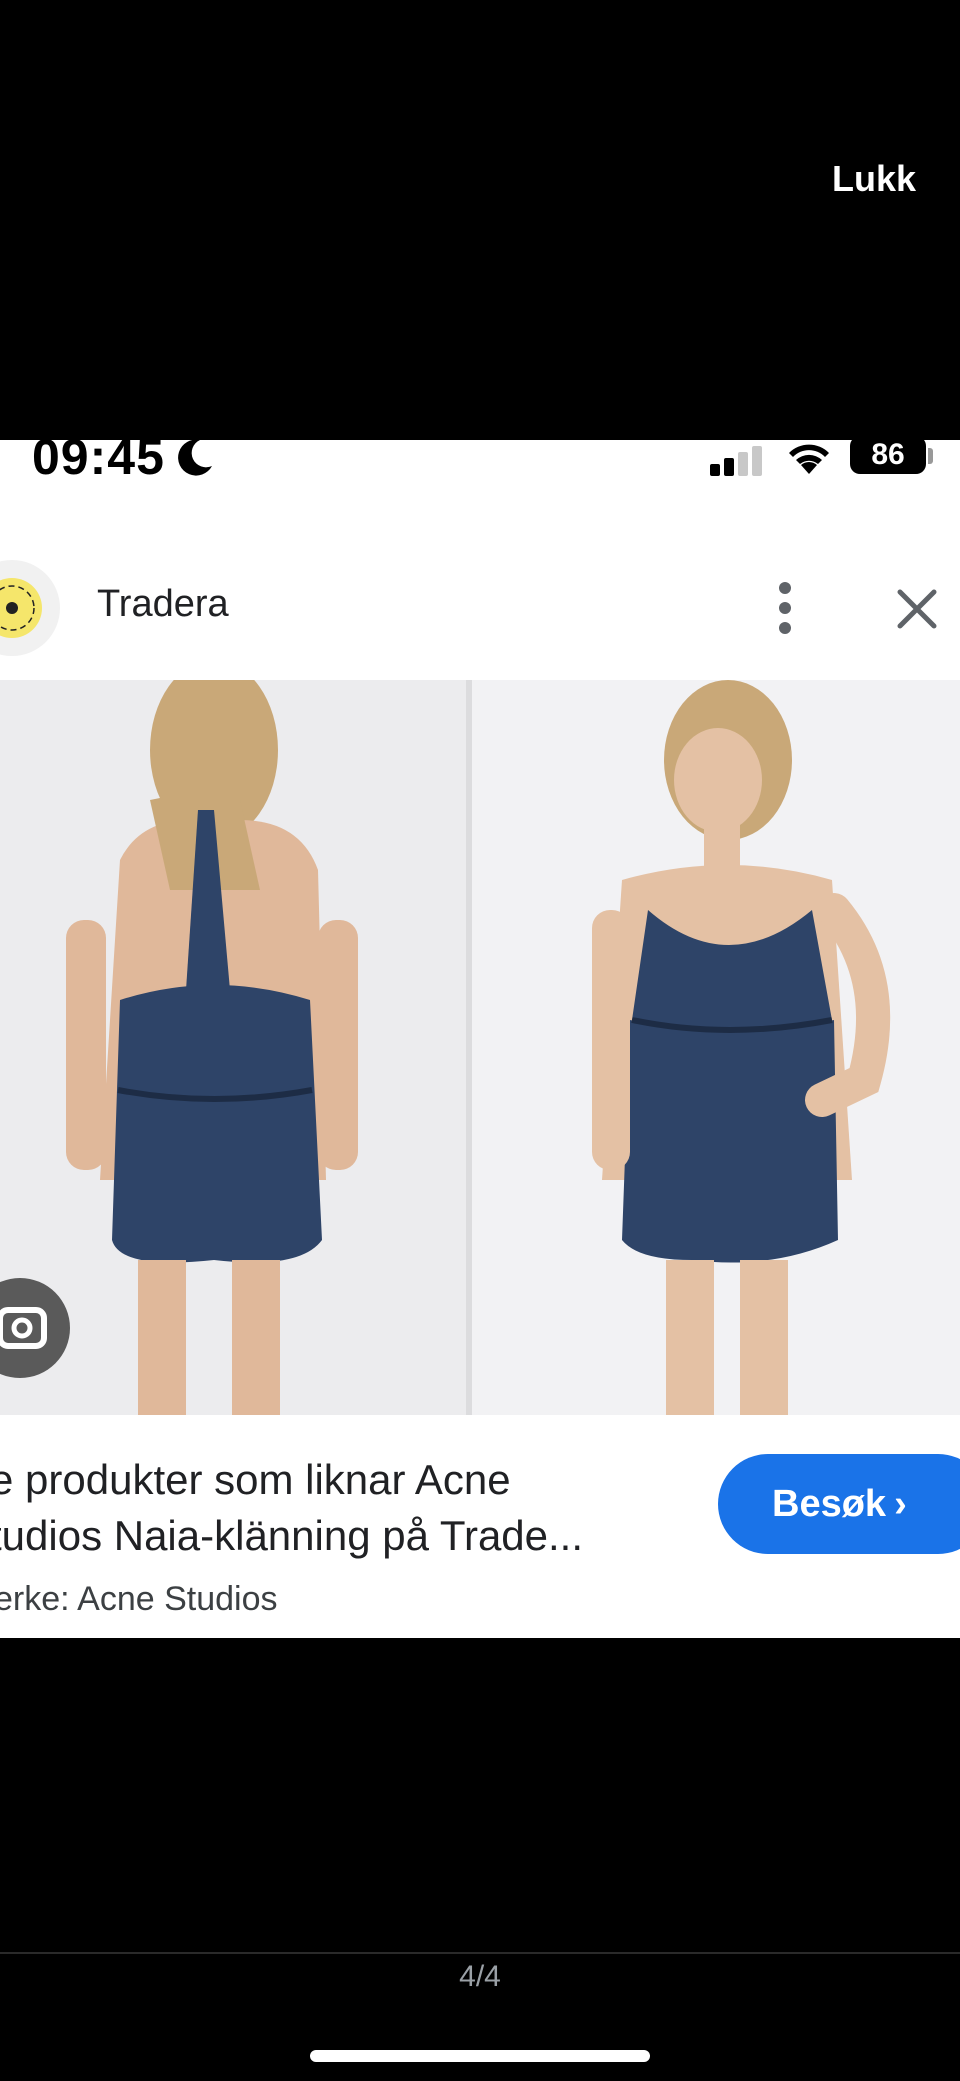 The height and width of the screenshot is (2081, 960). Describe the element at coordinates (930, 456) in the screenshot. I see `battery-tip` at that location.